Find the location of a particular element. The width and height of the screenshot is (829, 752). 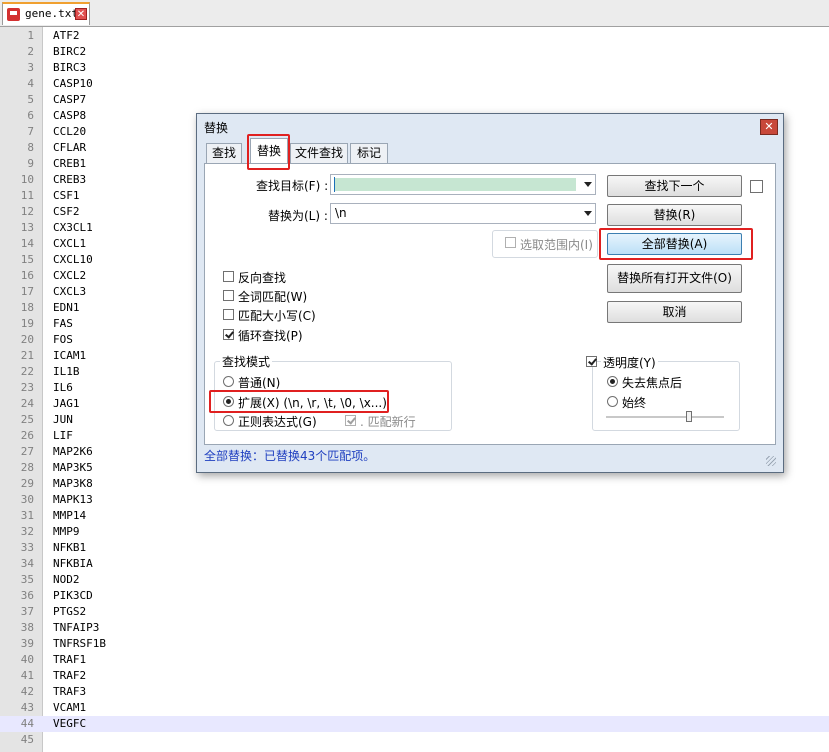

editor-line: 44 VEGFC is located at coordinates (414, 724).